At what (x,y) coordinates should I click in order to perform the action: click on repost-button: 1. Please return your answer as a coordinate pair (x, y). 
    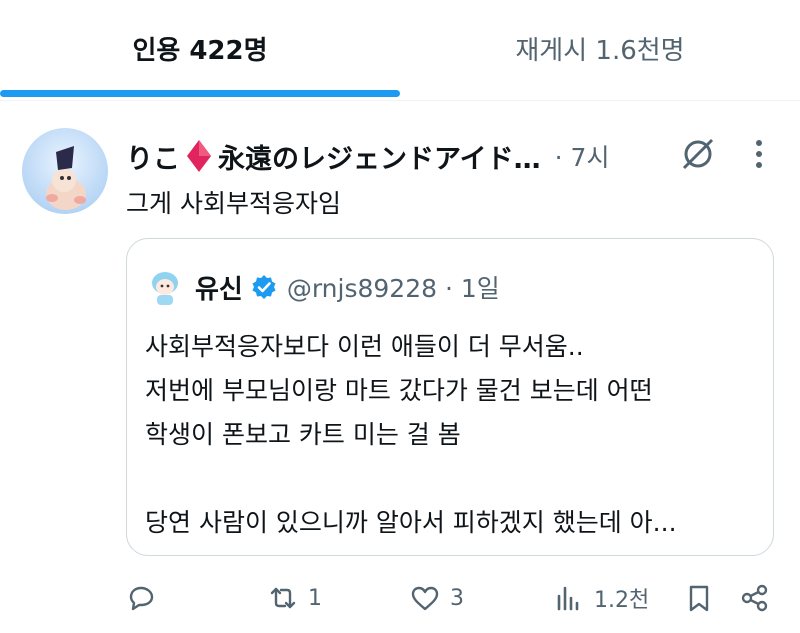
    Looking at the image, I should click on (295, 598).